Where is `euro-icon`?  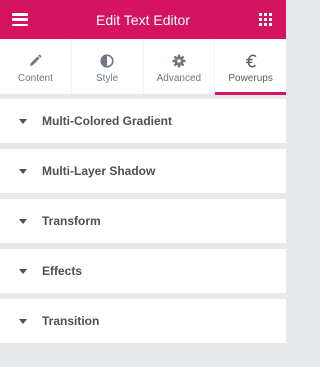 euro-icon is located at coordinates (251, 61).